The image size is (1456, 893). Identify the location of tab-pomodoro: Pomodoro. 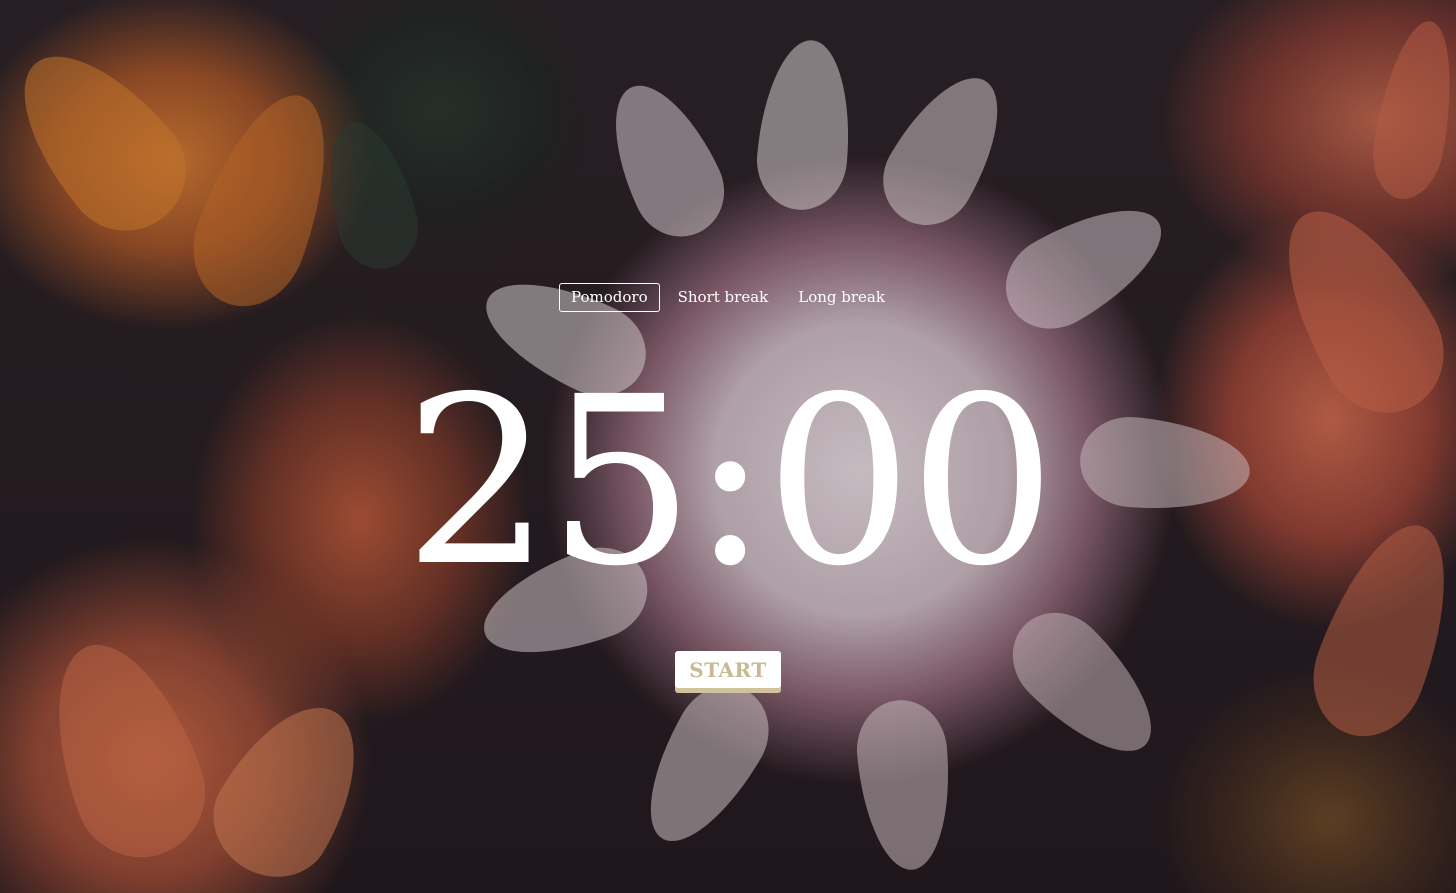
(609, 297).